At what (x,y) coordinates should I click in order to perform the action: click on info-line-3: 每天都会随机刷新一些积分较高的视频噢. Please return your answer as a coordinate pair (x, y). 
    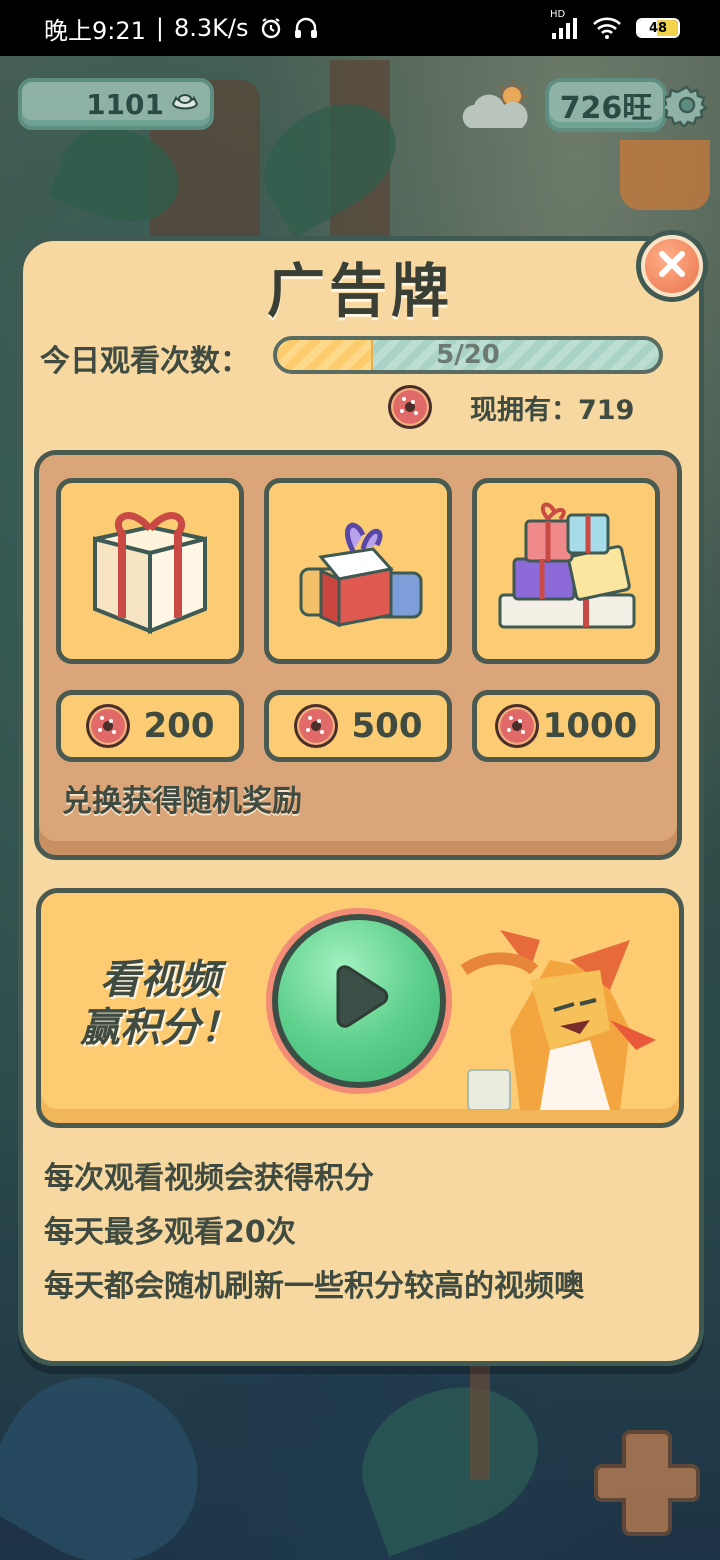
    Looking at the image, I should click on (314, 1286).